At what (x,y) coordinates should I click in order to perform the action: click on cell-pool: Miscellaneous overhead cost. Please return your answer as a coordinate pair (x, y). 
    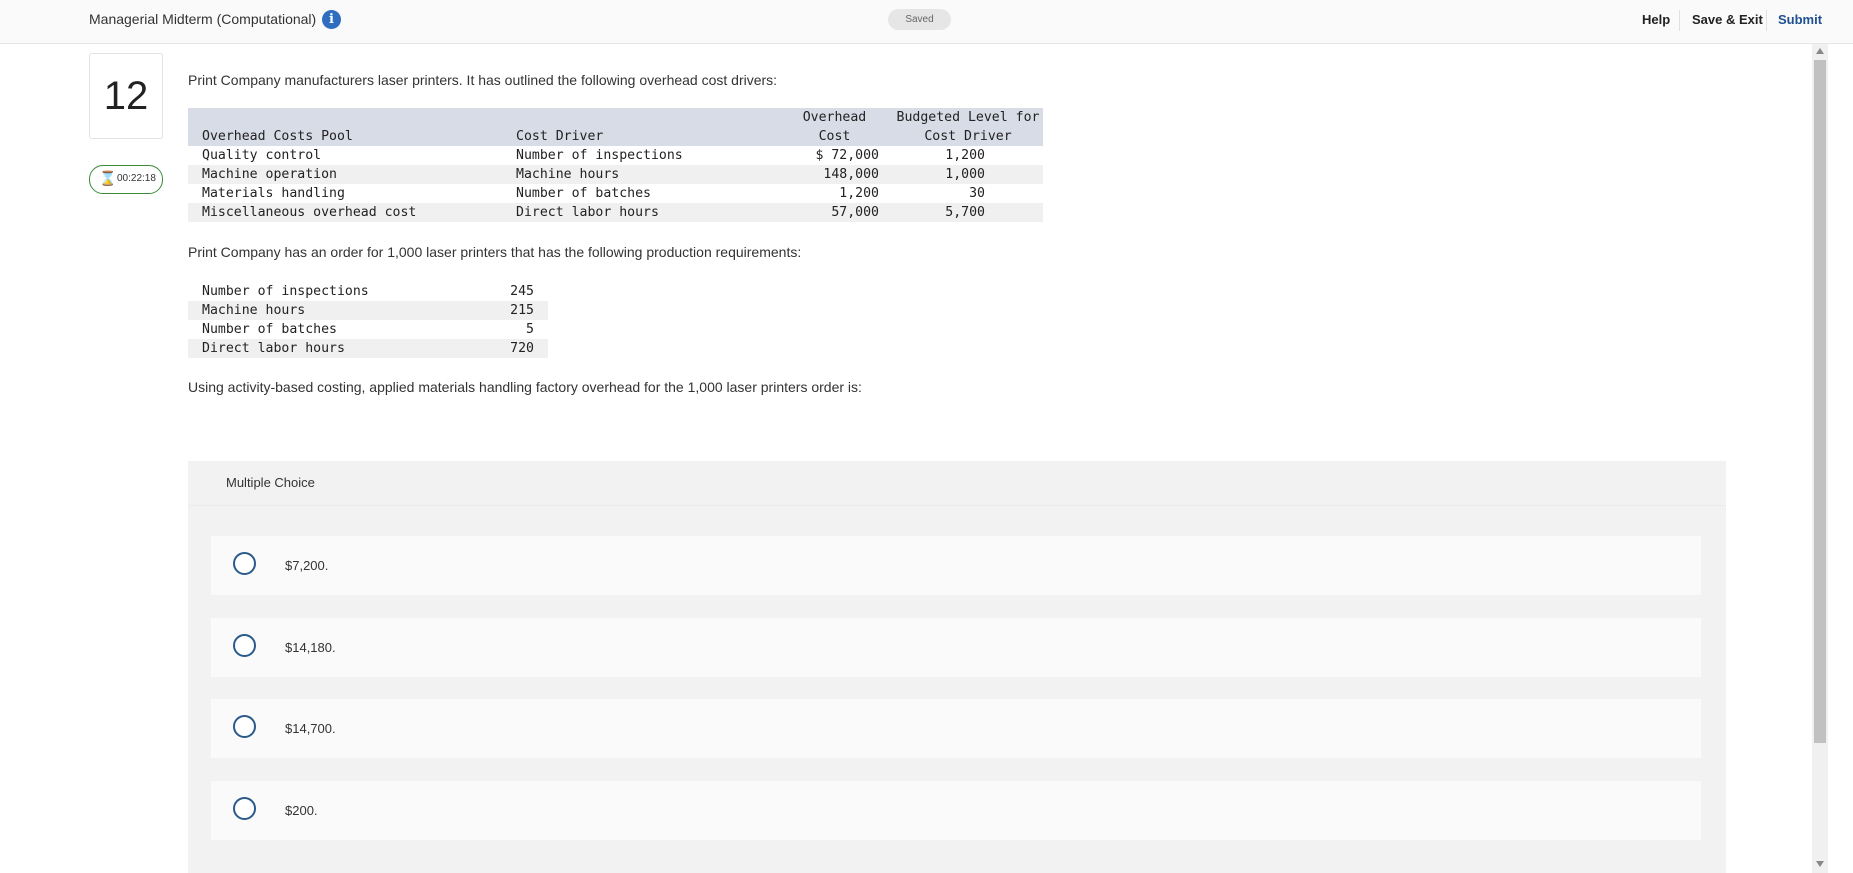
    Looking at the image, I should click on (352, 212).